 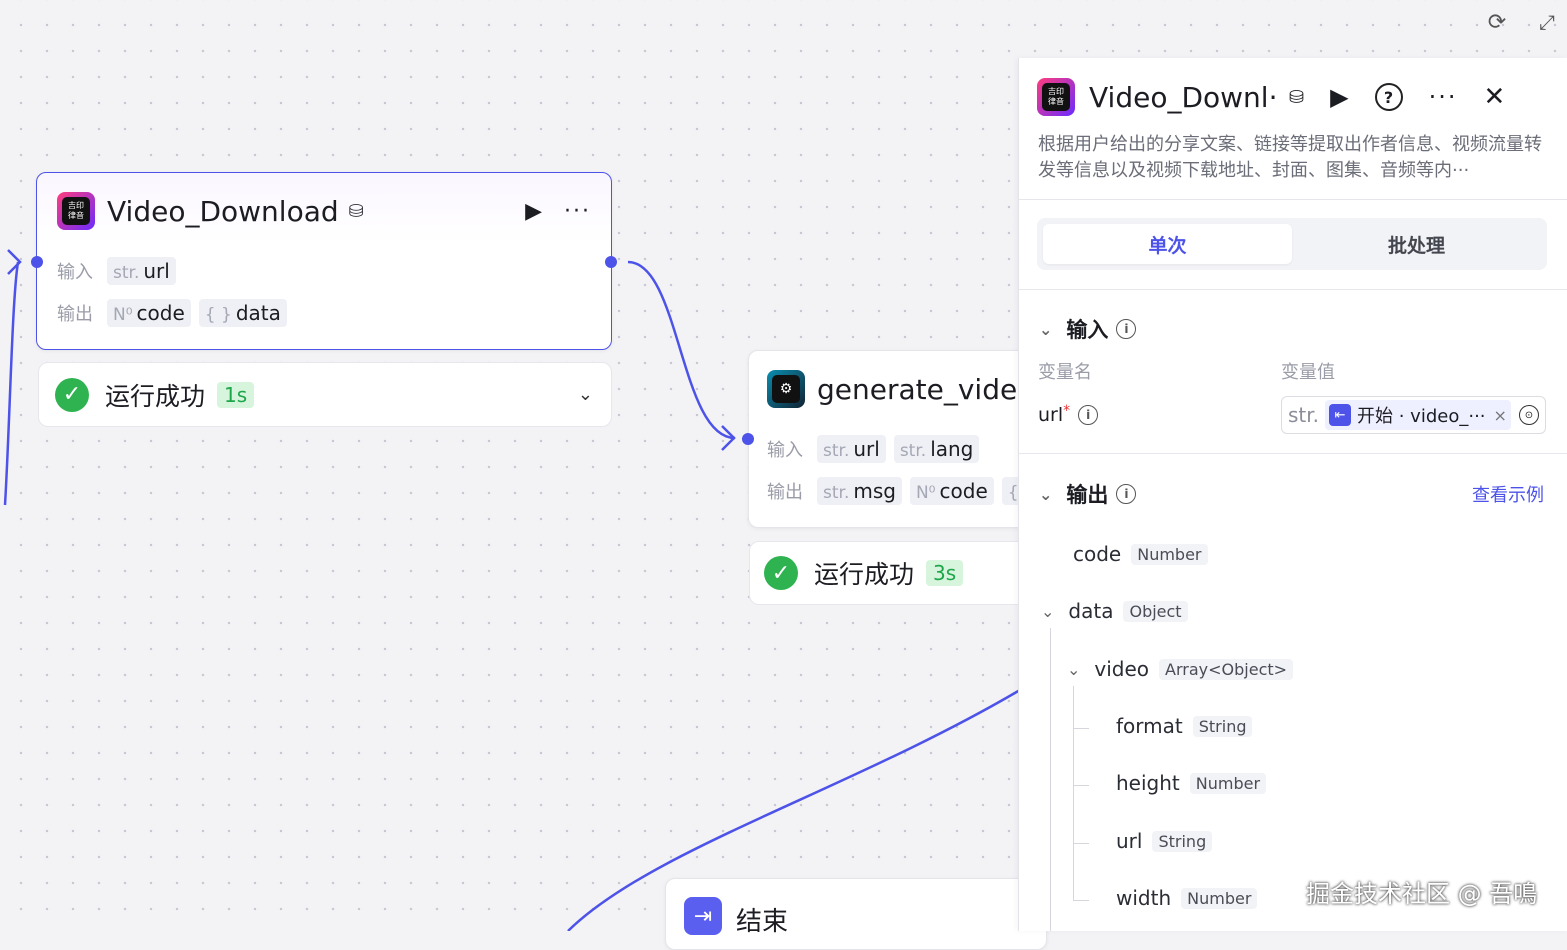 What do you see at coordinates (1421, 416) in the screenshot?
I see `reference-text: 开始 · video_···` at bounding box center [1421, 416].